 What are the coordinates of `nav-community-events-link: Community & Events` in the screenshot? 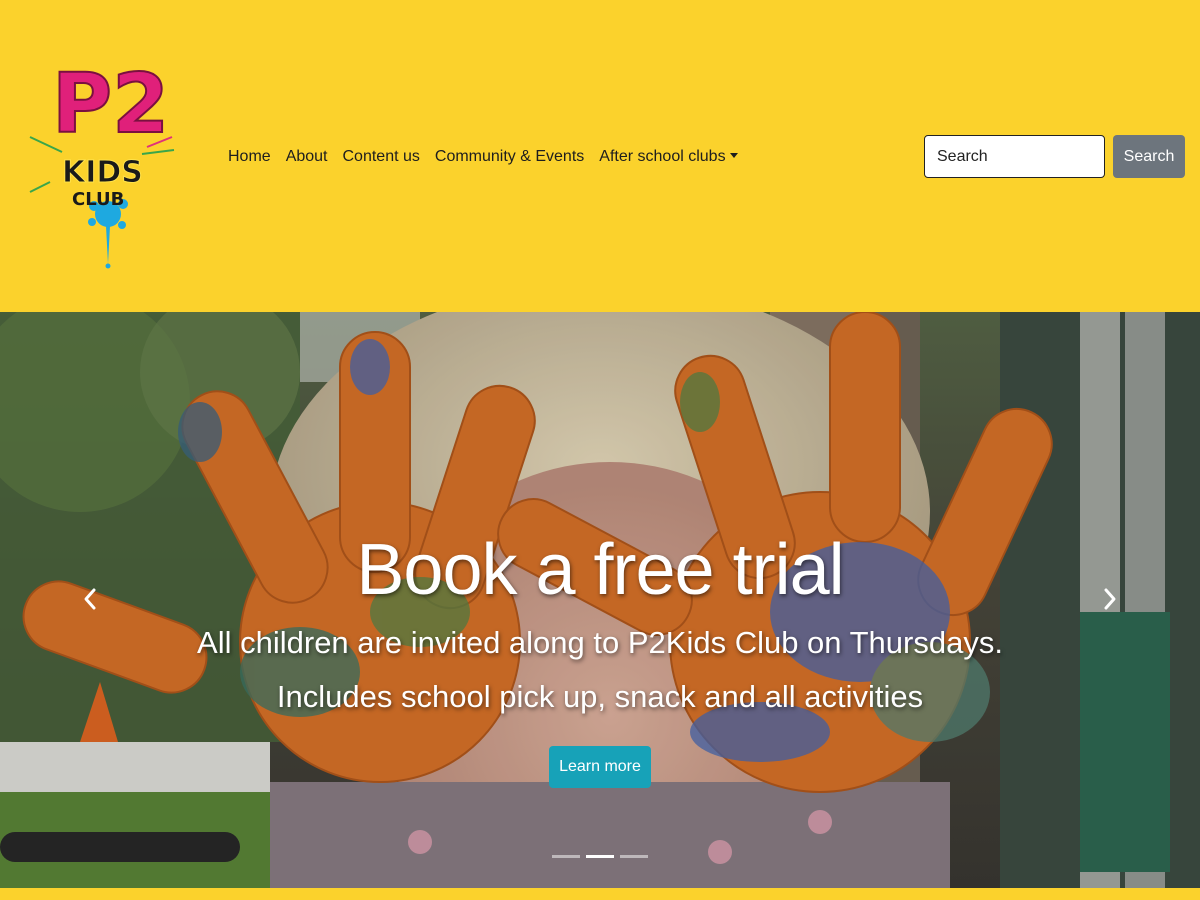 It's located at (509, 157).